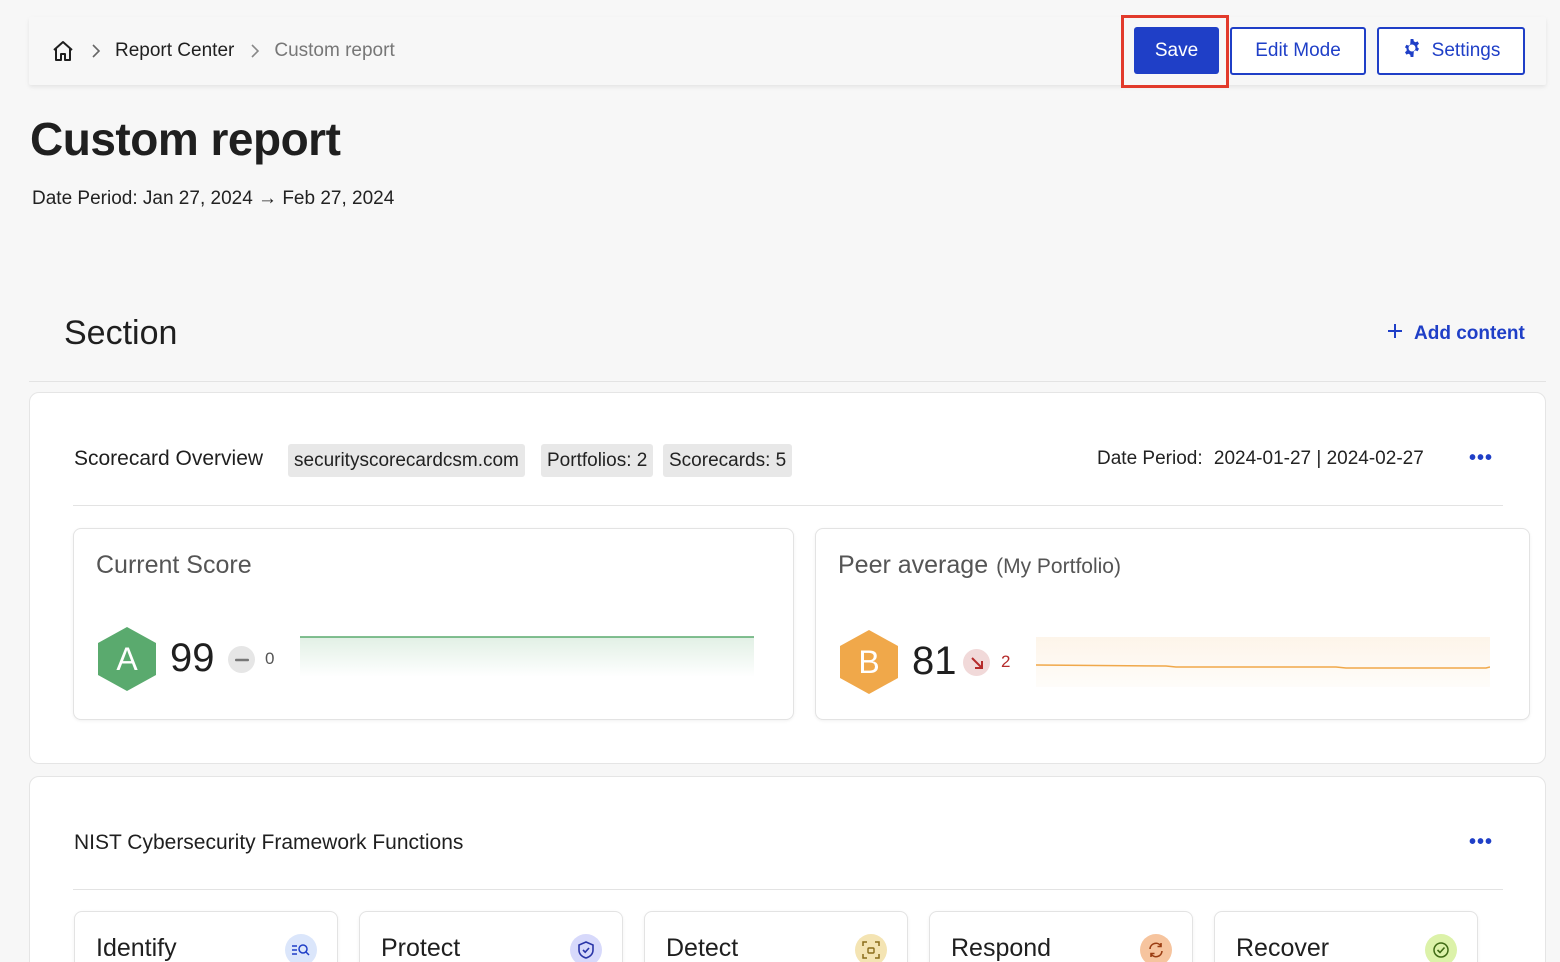 The width and height of the screenshot is (1560, 962). I want to click on portfolios-chip: Portfolios: 2, so click(597, 460).